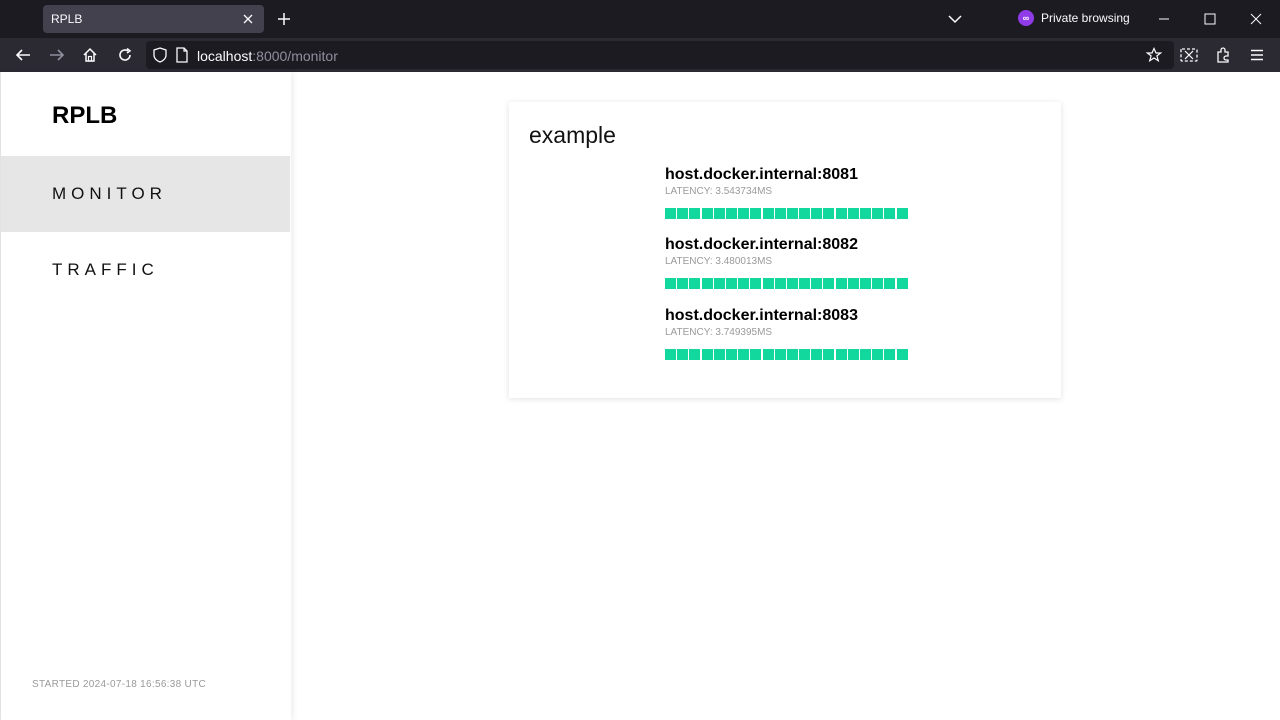 The height and width of the screenshot is (720, 1280). Describe the element at coordinates (572, 135) in the screenshot. I see `service-title: example` at that location.